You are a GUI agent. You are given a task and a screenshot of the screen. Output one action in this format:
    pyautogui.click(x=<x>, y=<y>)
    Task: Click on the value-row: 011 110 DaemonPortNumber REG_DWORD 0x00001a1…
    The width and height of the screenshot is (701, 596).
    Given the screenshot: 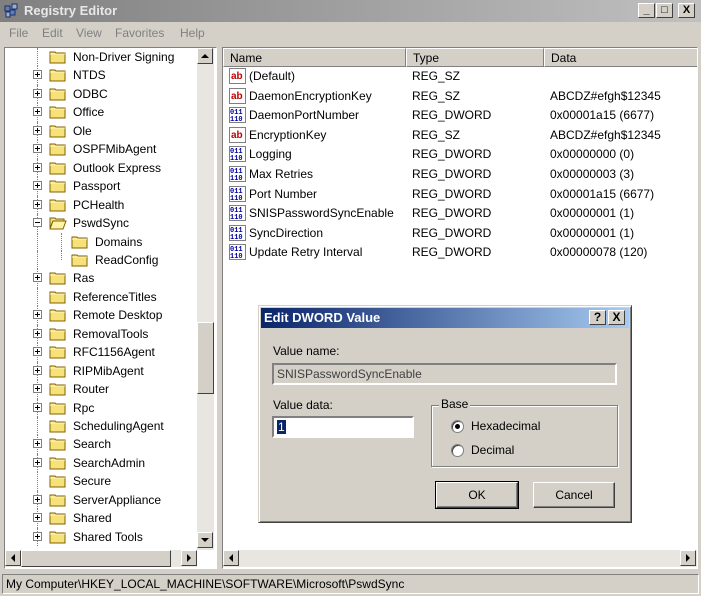 What is the action you would take?
    pyautogui.click(x=460, y=115)
    